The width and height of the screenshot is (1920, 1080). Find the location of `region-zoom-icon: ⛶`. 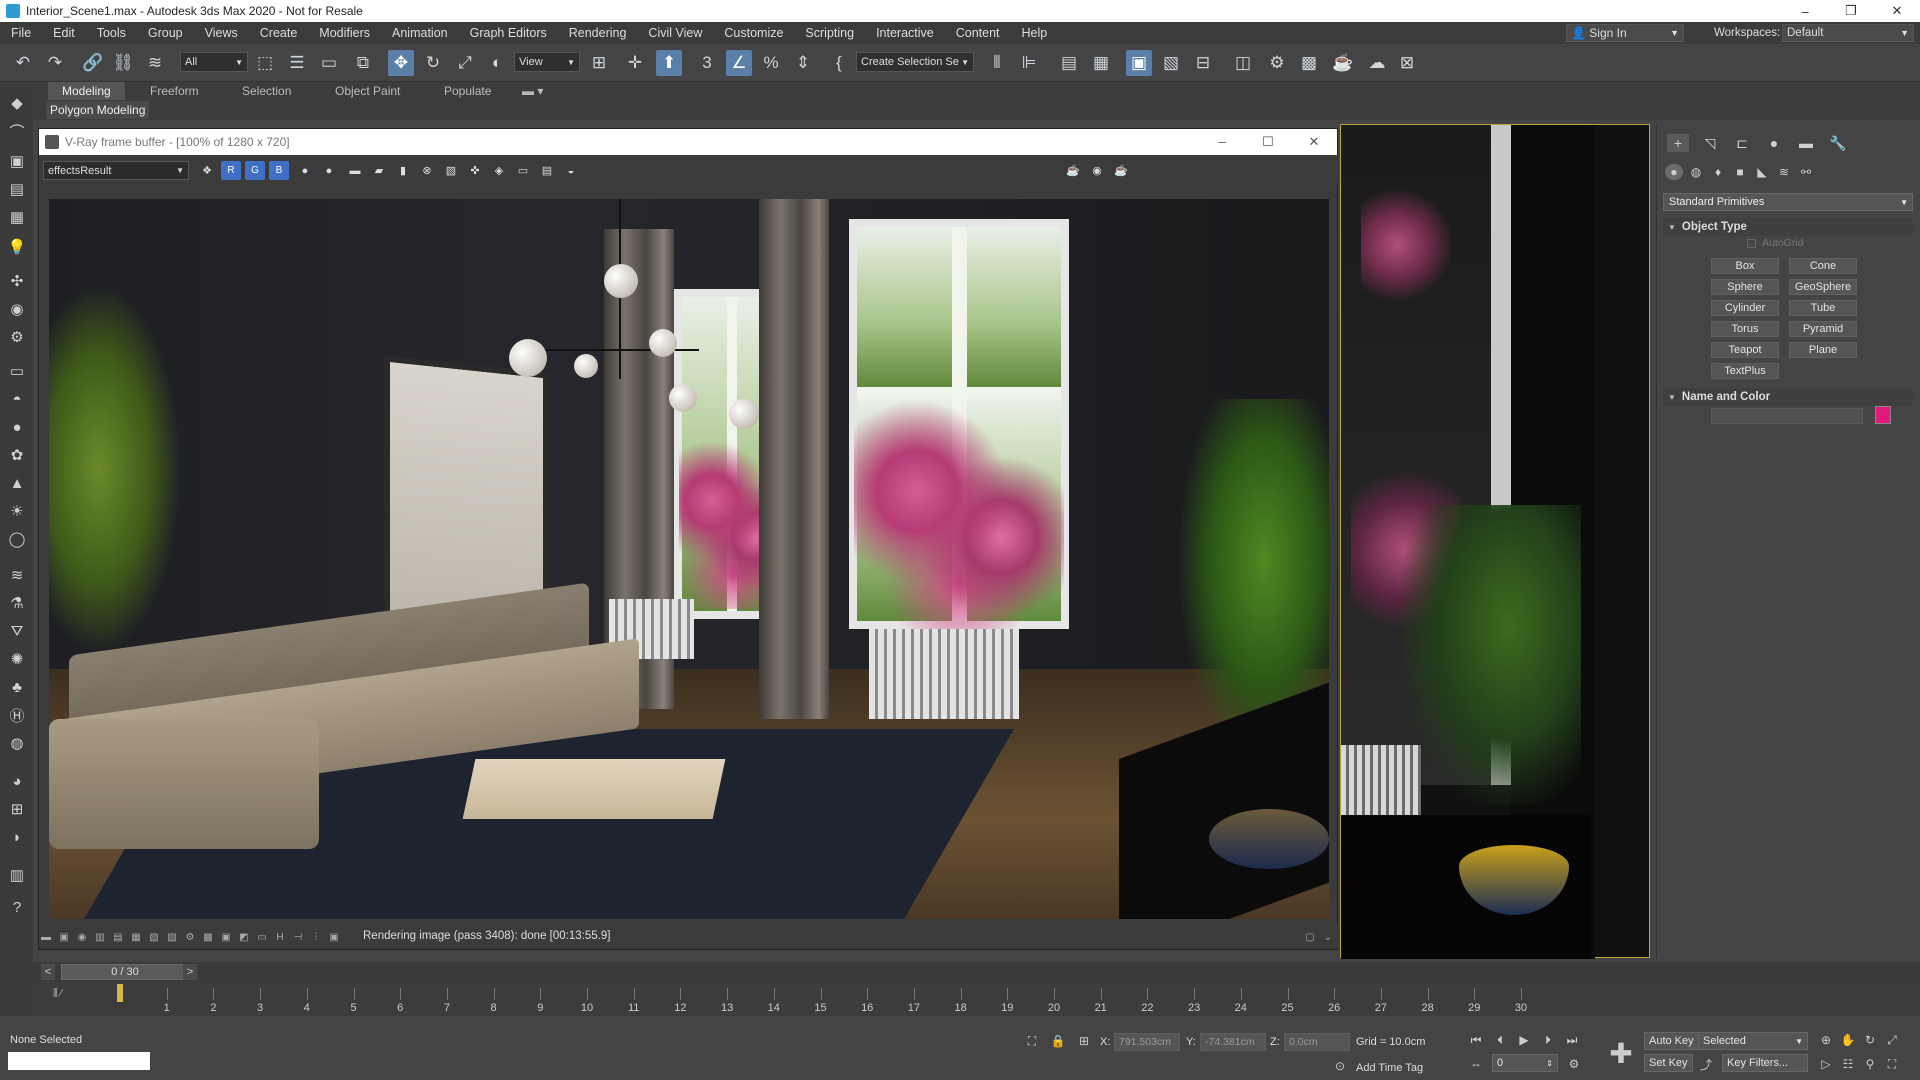

region-zoom-icon: ⛶ is located at coordinates (1892, 1064).